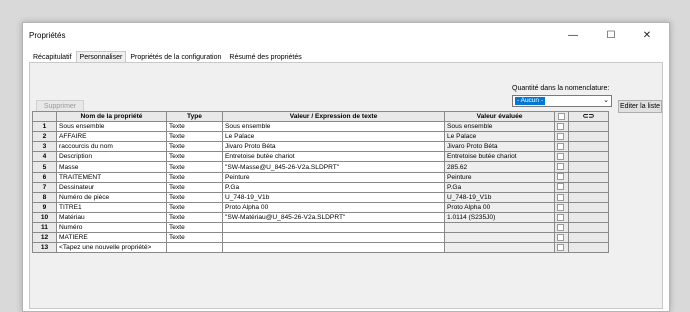  I want to click on property-name-cell: <Tapez une nouvelle propriété>, so click(111, 248).